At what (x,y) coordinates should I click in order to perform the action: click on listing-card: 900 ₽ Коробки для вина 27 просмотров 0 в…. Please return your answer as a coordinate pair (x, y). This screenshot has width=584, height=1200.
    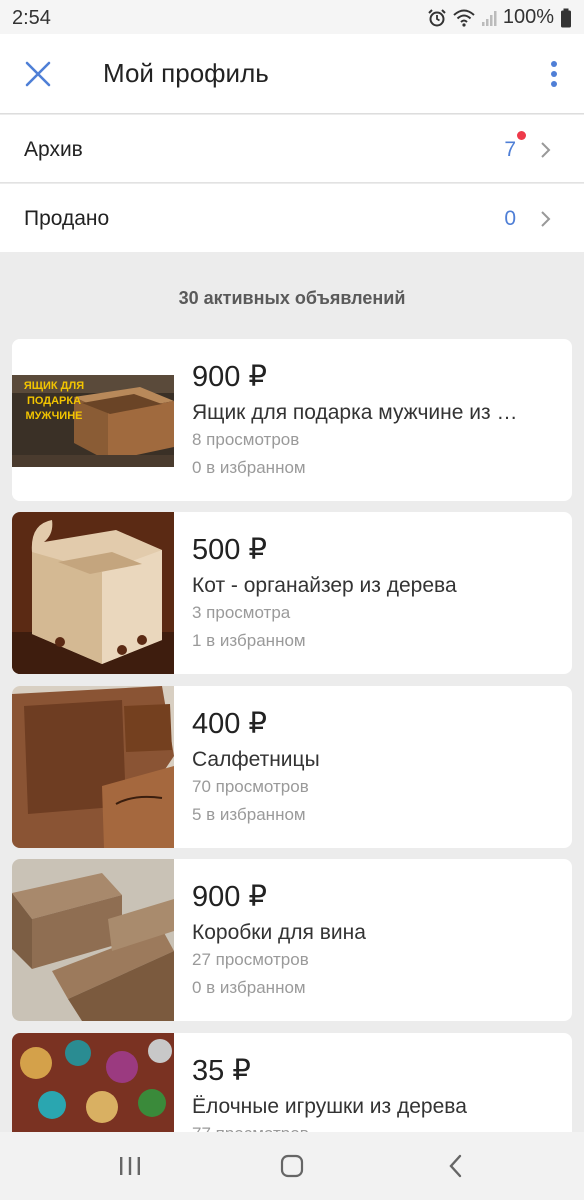
    Looking at the image, I should click on (292, 940).